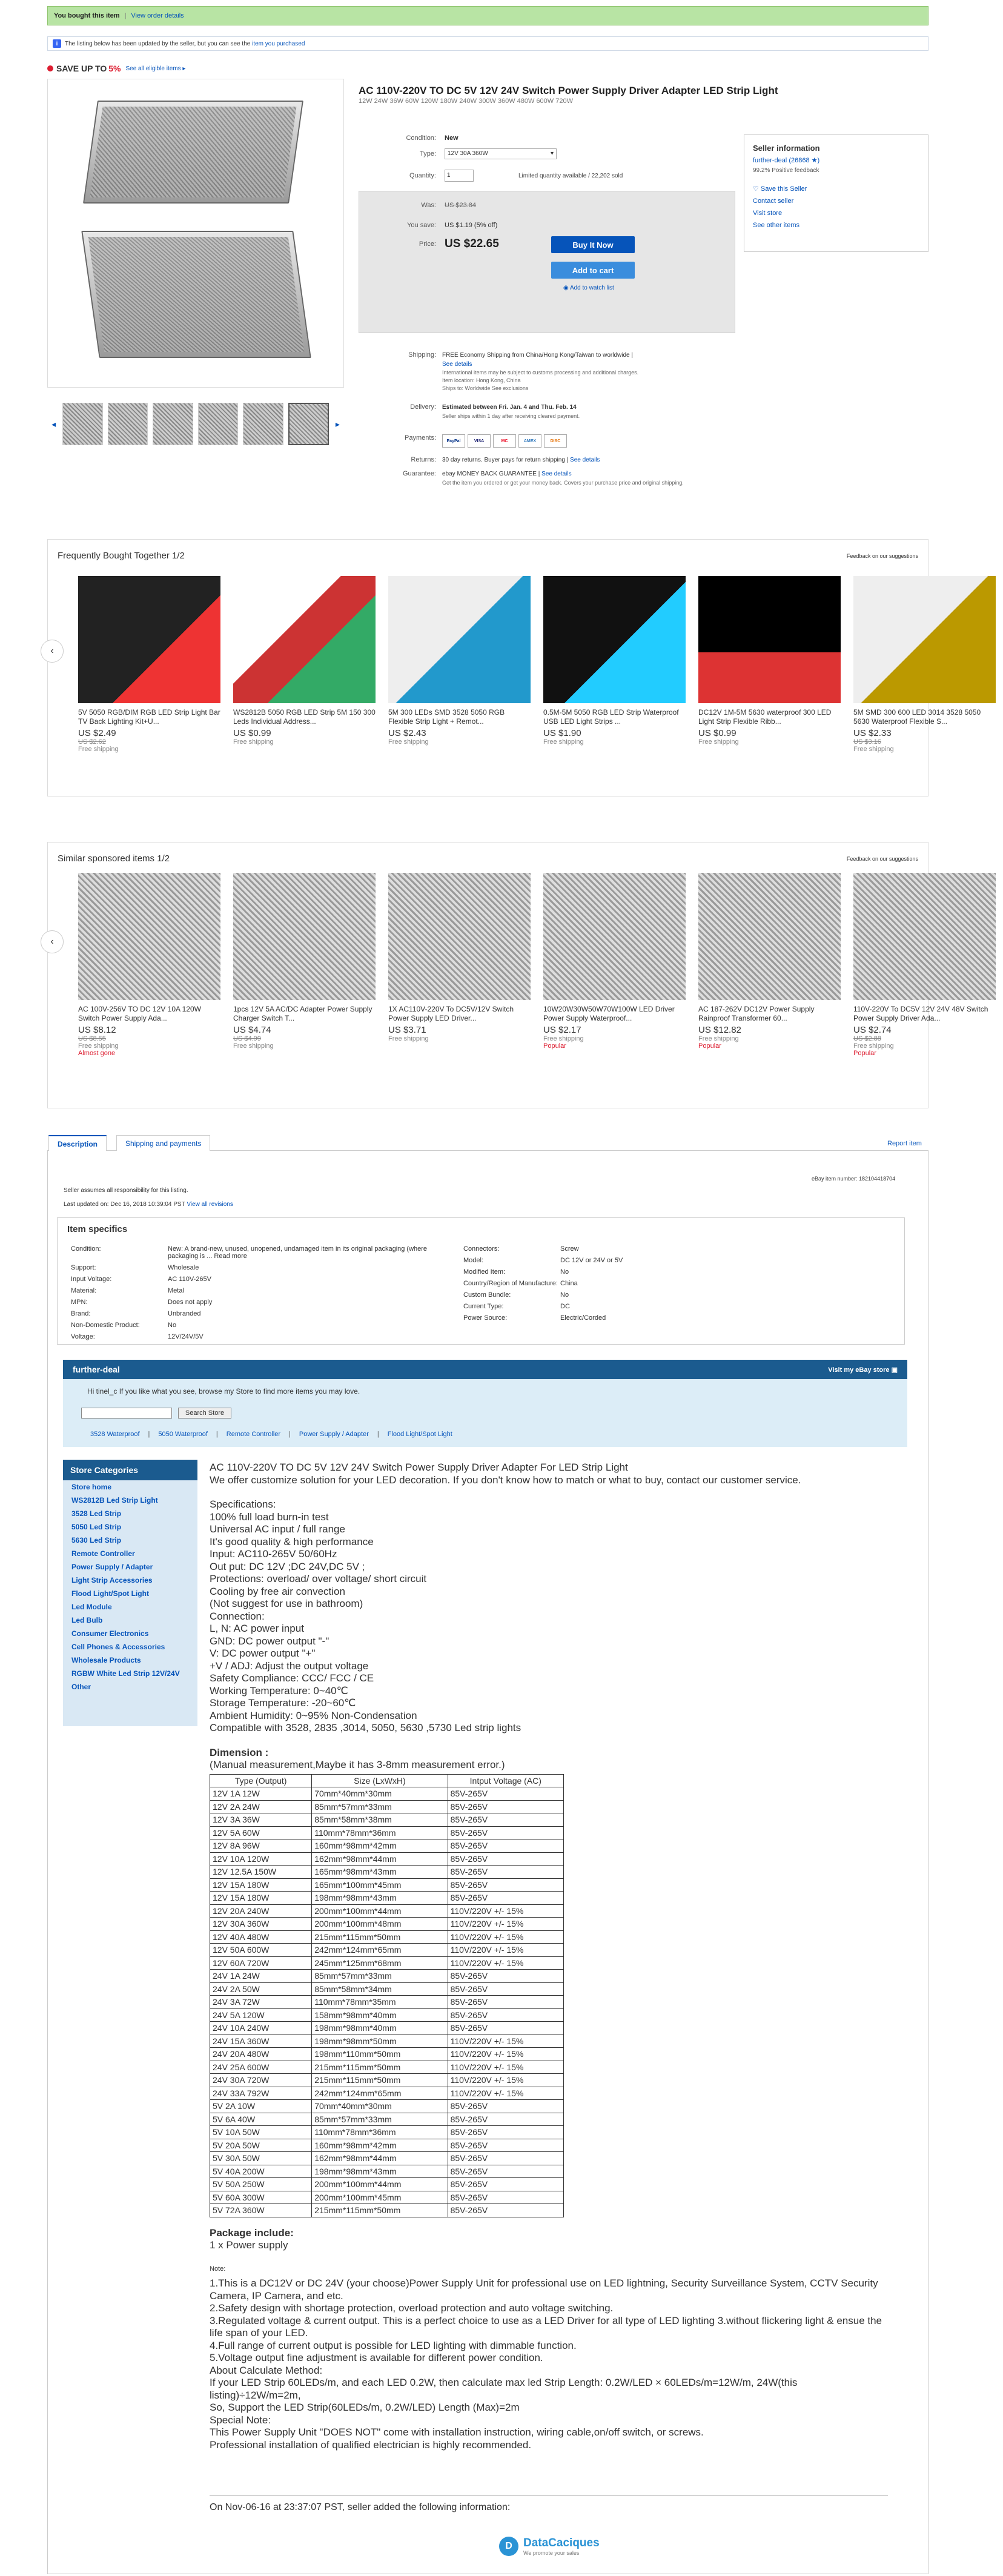 The height and width of the screenshot is (2576, 1003). Describe the element at coordinates (883, 859) in the screenshot. I see `sponsored-feedback-link: Feedback on our suggestions` at that location.